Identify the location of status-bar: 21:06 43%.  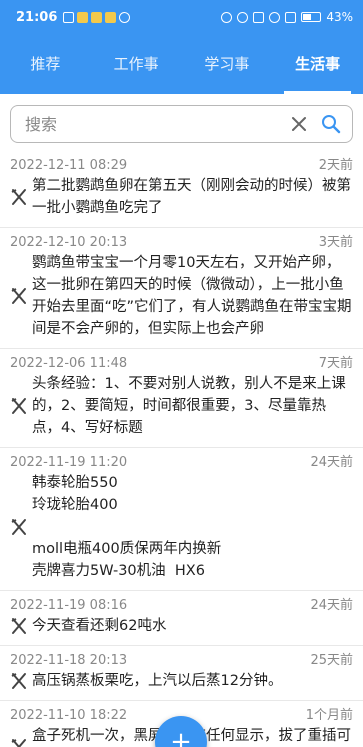
(181, 17).